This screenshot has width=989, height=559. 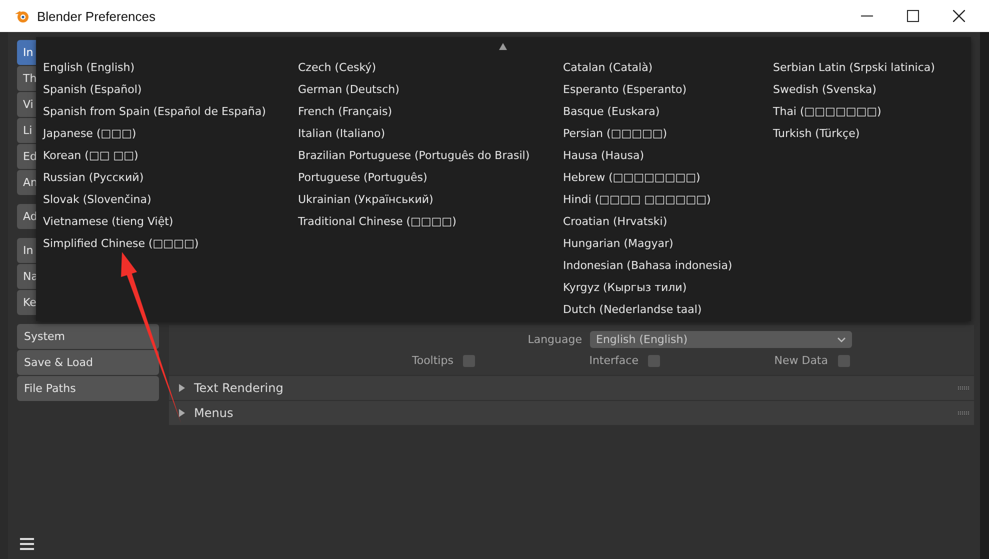 What do you see at coordinates (170, 112) in the screenshot?
I see `language-option: Spanish from Spain (Español de España)` at bounding box center [170, 112].